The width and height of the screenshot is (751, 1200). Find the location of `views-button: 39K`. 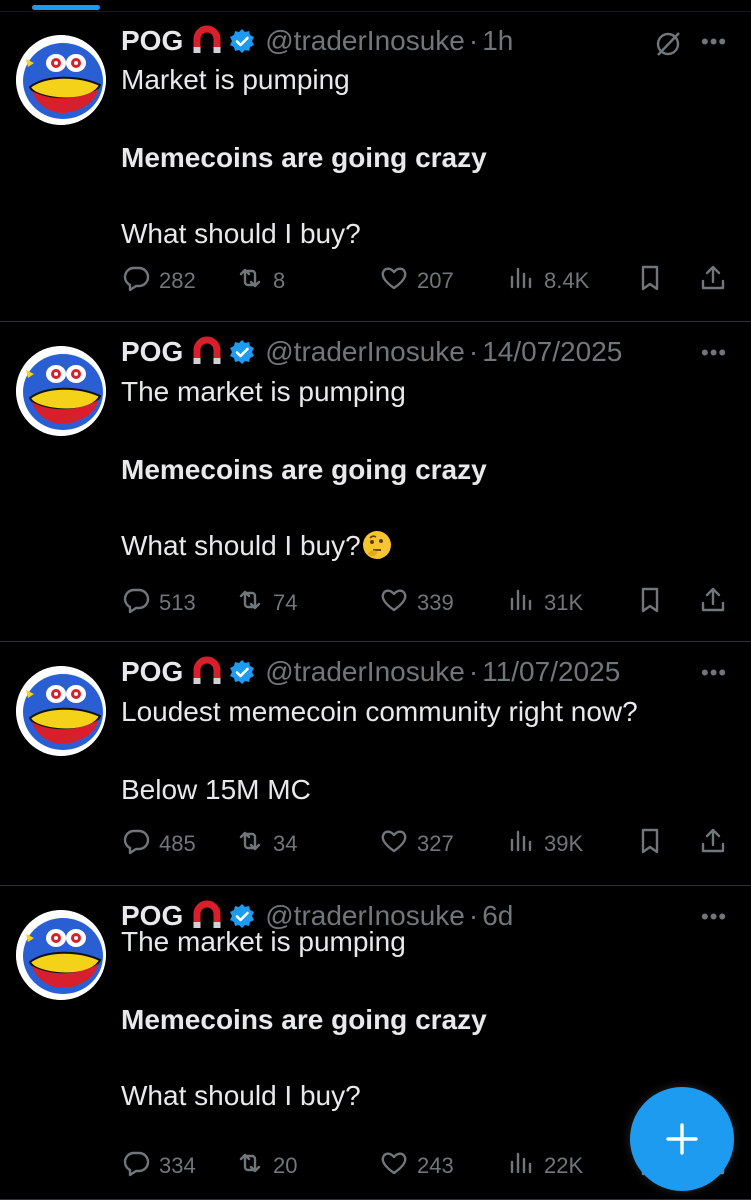

views-button: 39K is located at coordinates (544, 844).